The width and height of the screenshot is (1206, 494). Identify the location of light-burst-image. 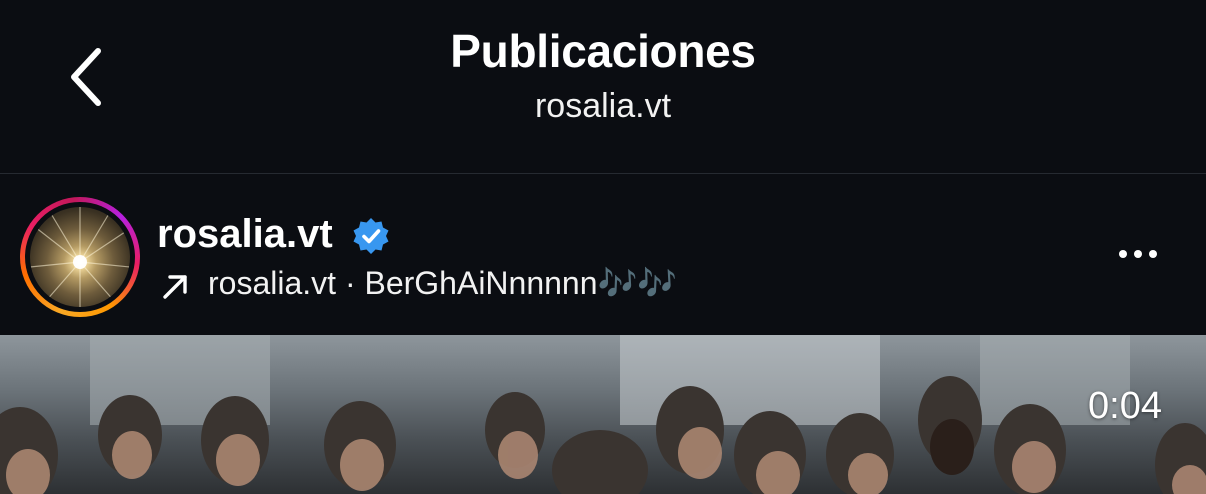
(80, 257).